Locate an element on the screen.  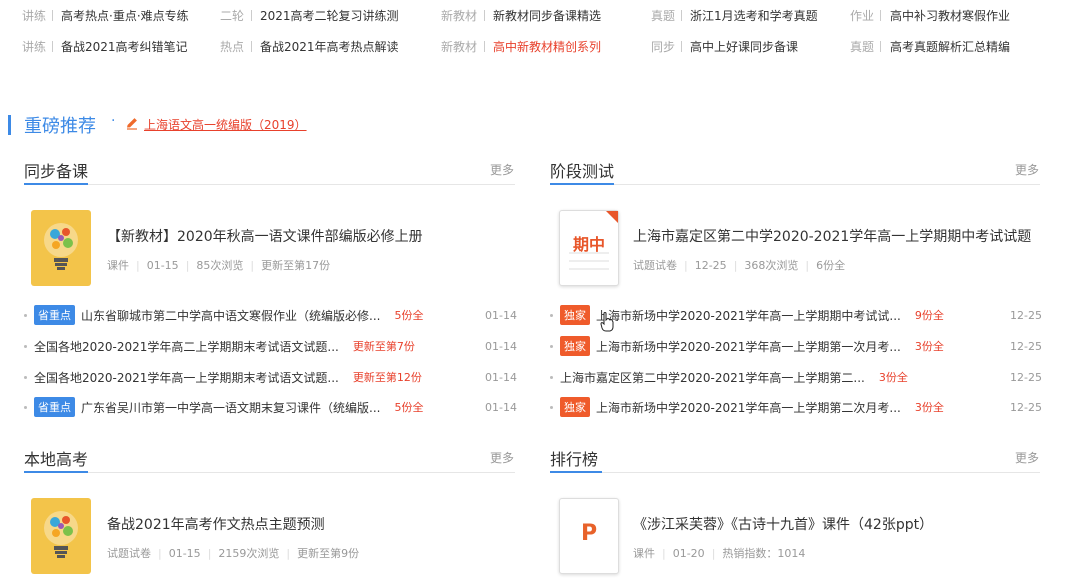
featured-title: 《涉江采芙蓉》《古诗十九首》课件（42张ppt） is located at coordinates (783, 524).